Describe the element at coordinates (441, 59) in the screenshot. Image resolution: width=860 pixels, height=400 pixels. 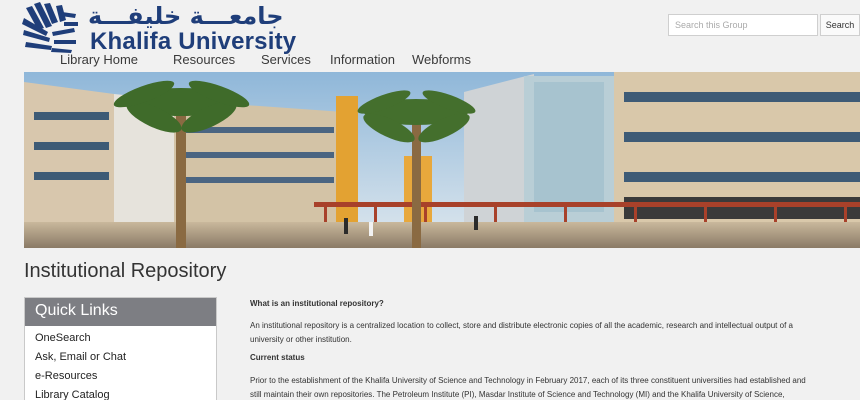
I see `nav-webforms: Webforms` at that location.